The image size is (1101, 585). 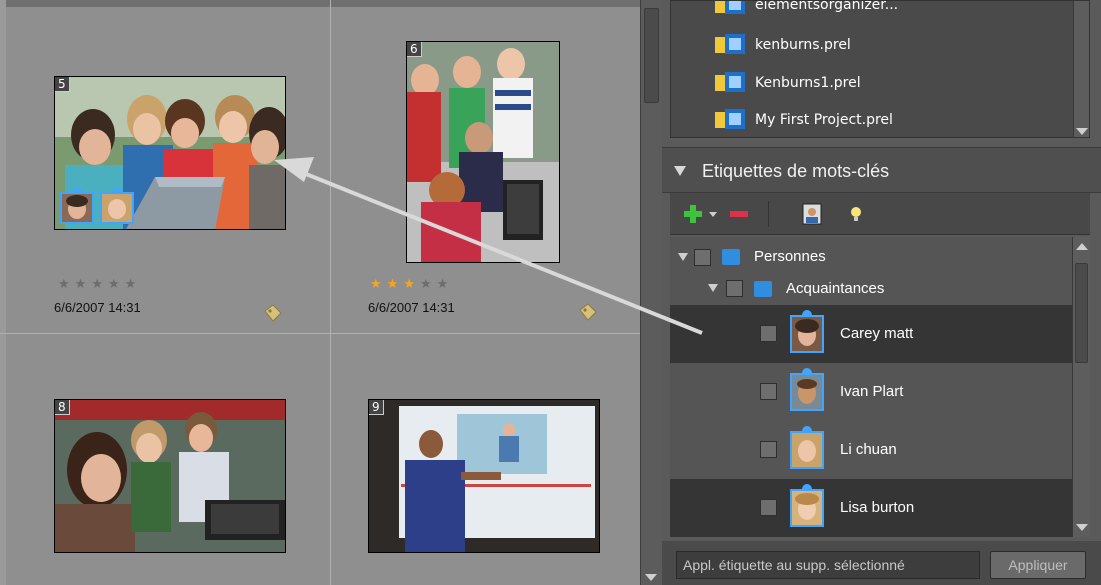 I want to click on keyword-item-ivan-plart: Ivan Plart, so click(x=871, y=392).